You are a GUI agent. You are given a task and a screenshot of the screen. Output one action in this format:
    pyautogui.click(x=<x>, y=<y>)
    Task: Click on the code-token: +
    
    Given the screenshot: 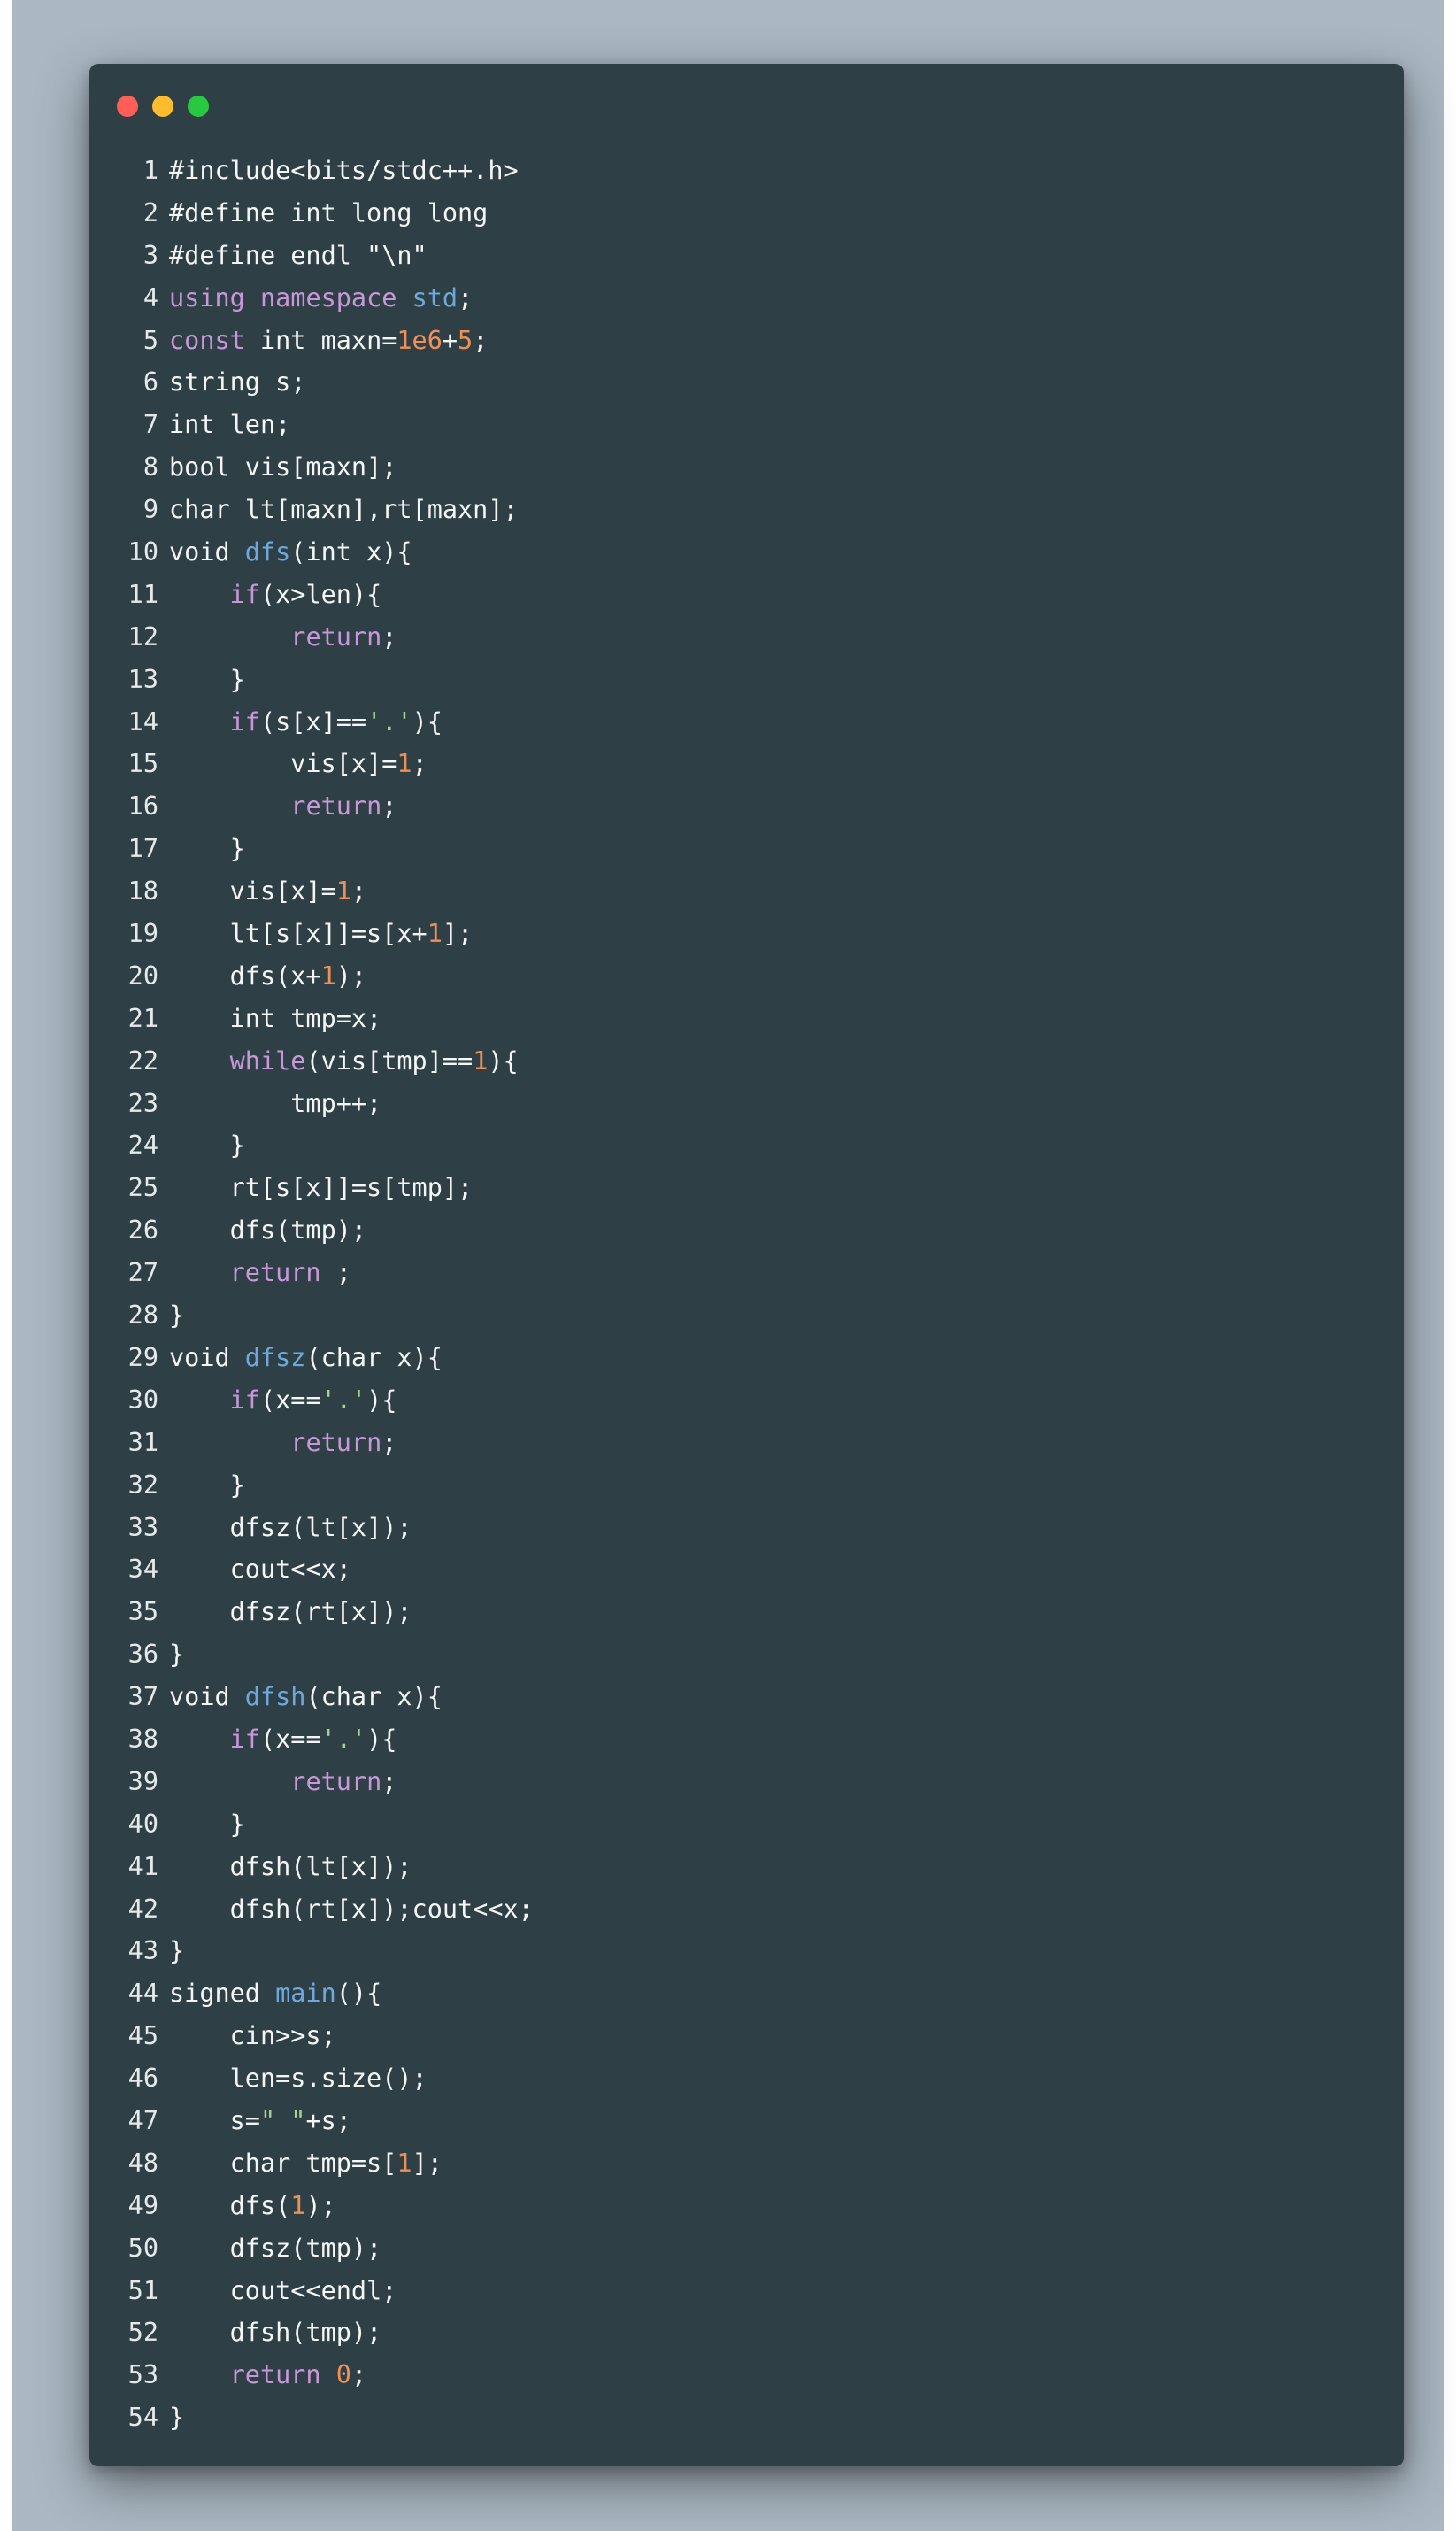 What is the action you would take?
    pyautogui.click(x=450, y=340)
    